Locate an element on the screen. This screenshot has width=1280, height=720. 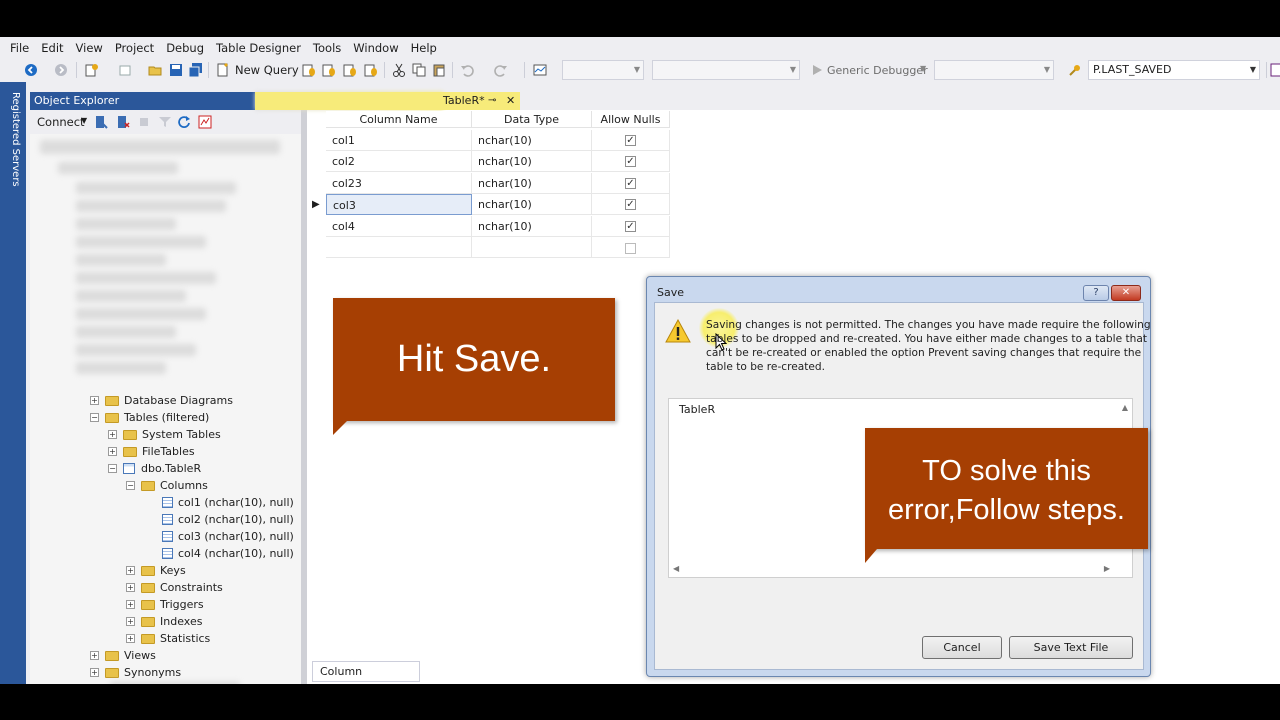
tree-node-synonyms: + Synonyms is located at coordinates (135, 672).